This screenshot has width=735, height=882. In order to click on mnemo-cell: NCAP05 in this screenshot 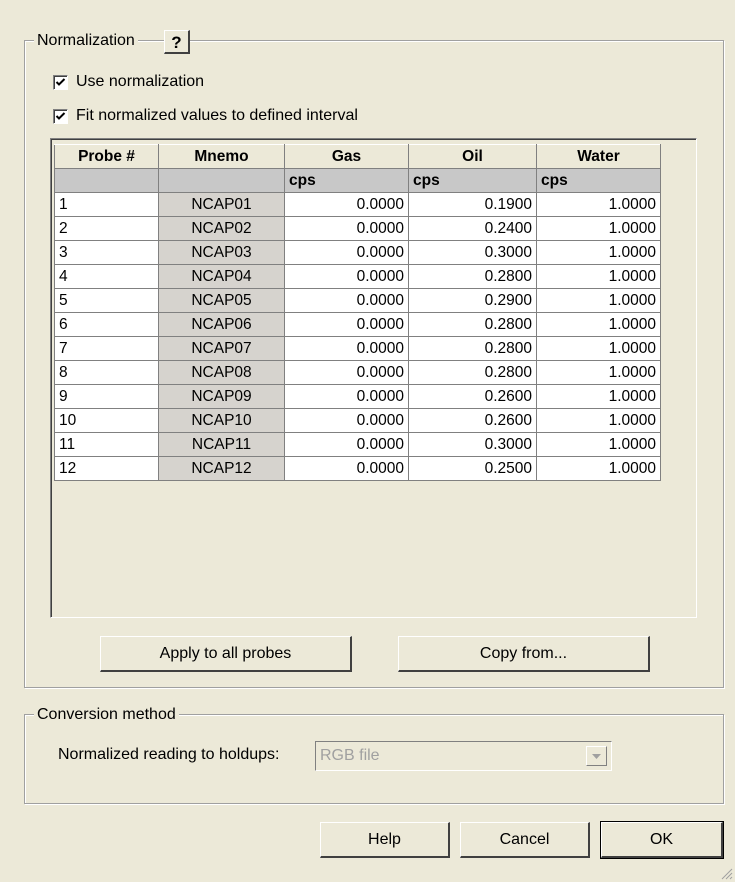, I will do `click(221, 300)`.